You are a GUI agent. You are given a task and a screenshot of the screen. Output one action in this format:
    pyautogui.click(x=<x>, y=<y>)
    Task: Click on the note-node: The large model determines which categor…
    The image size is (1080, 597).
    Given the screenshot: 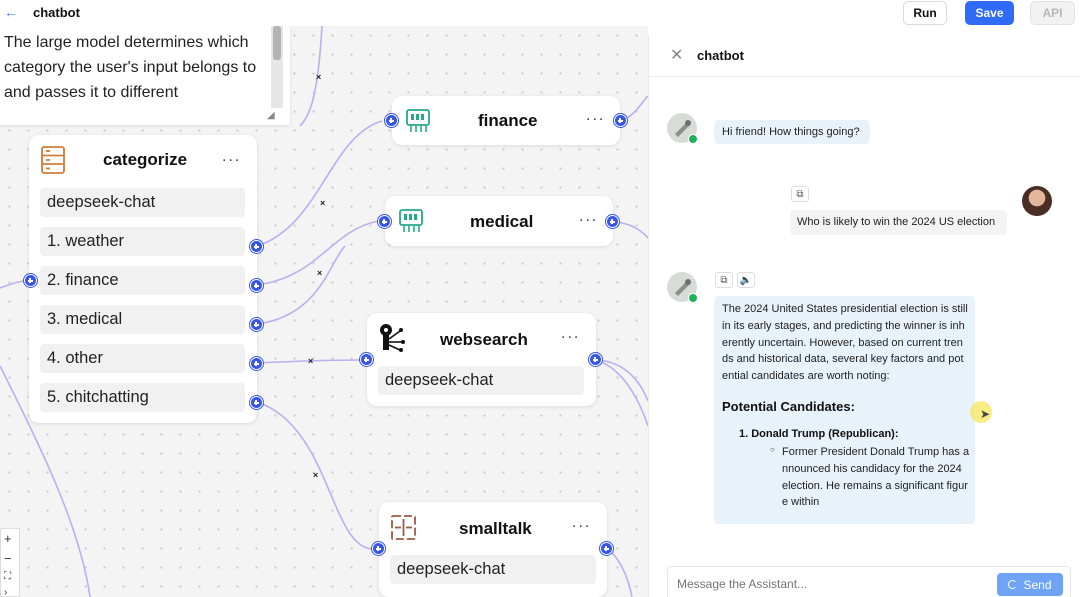 What is the action you would take?
    pyautogui.click(x=145, y=75)
    